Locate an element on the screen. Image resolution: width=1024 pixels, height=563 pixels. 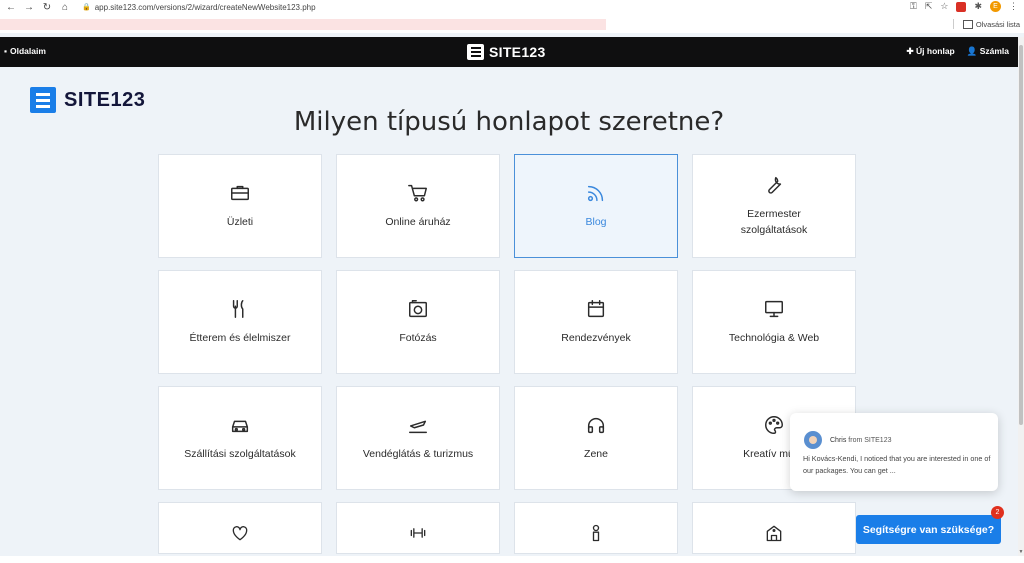
wrench-icon is located at coordinates (775, 185).